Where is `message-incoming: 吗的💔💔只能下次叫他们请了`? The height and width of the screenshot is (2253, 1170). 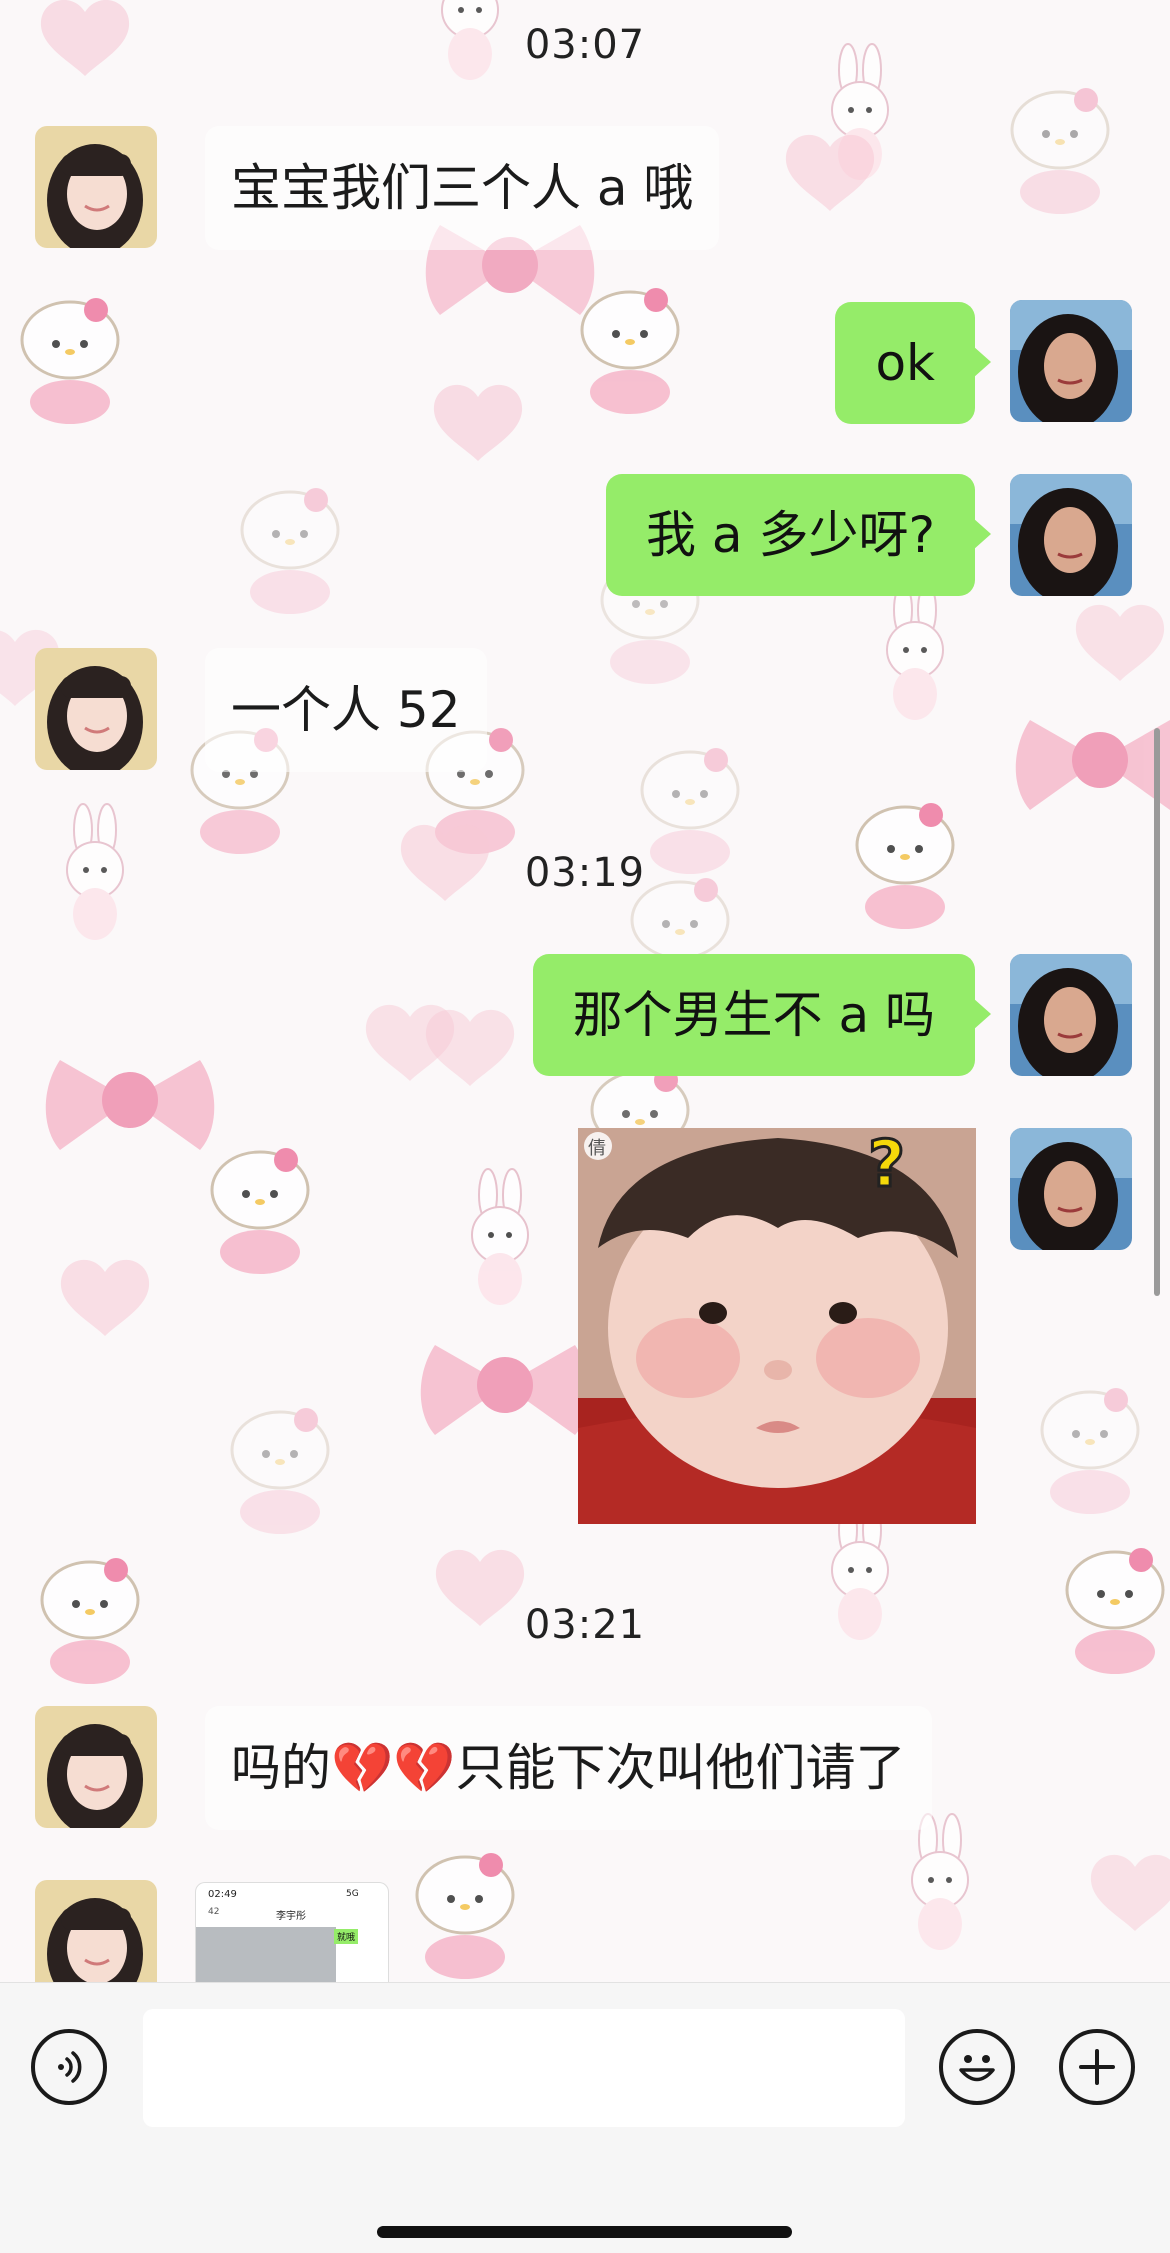 message-incoming: 吗的💔💔只能下次叫他们请了 is located at coordinates (568, 1768).